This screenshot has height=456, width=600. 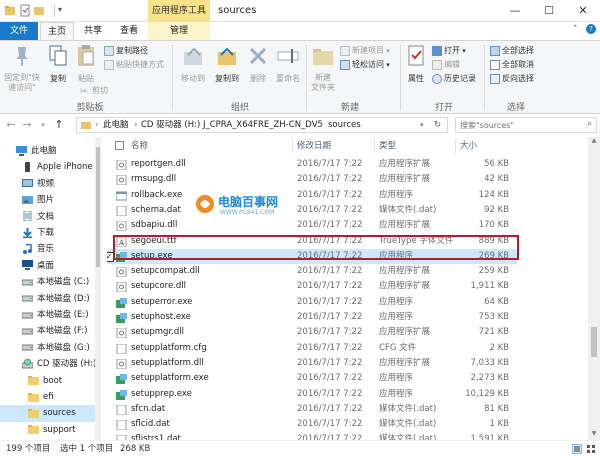 I want to click on breadcrumb-this-pc: 此电脑, so click(x=116, y=125).